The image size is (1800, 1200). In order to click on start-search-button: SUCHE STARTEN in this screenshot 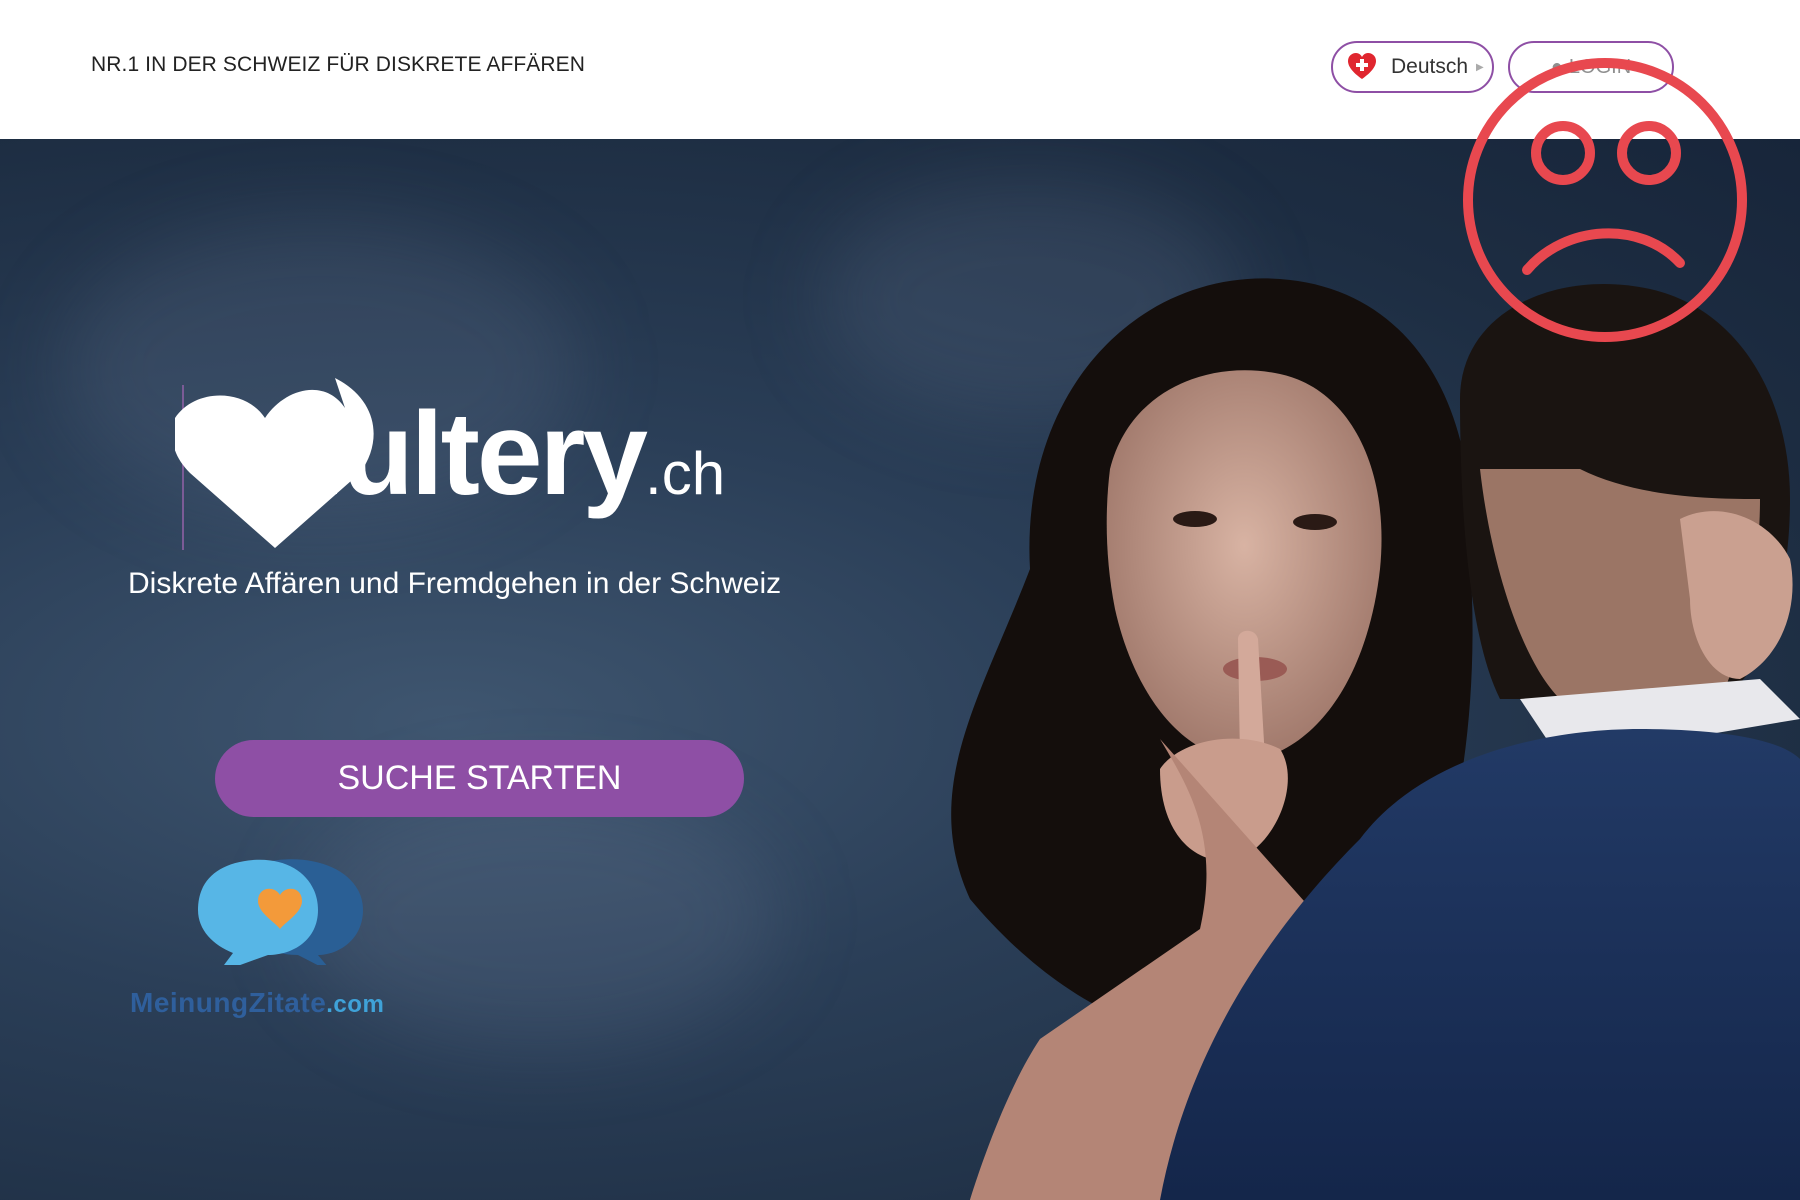, I will do `click(479, 778)`.